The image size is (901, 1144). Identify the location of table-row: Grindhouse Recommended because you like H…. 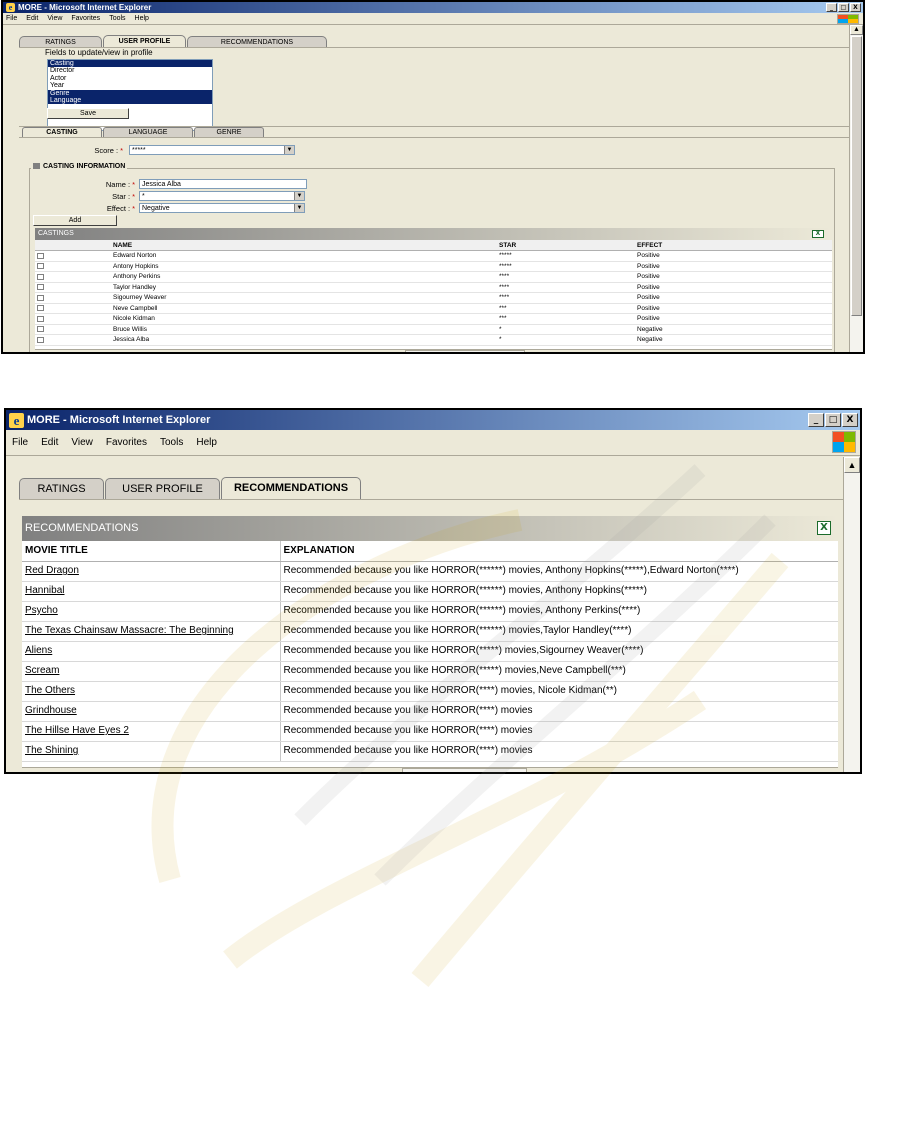
(430, 711).